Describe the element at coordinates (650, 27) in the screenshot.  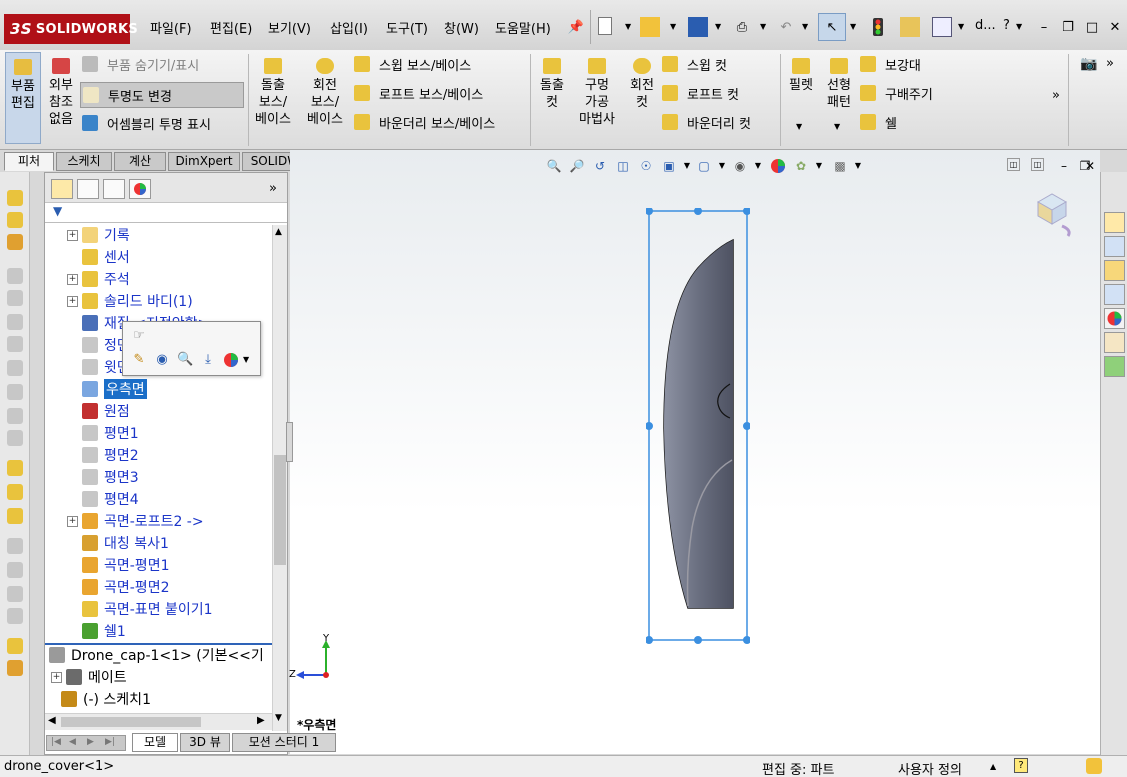
I see `open-folder-icon` at that location.